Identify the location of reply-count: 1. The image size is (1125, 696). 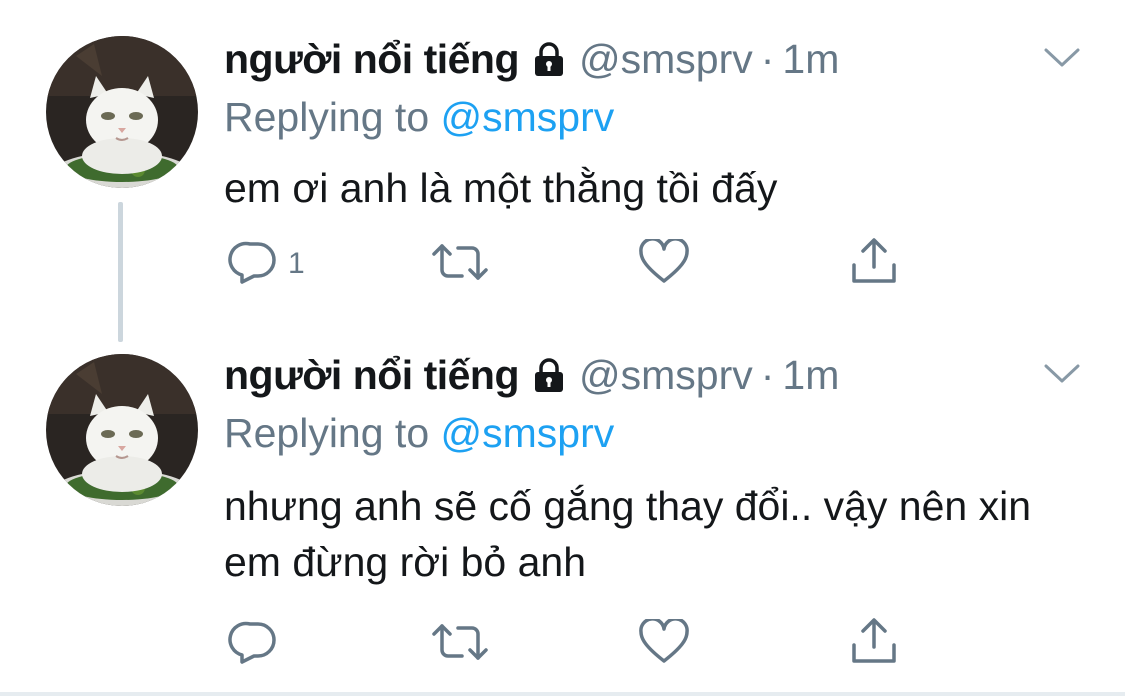
(296, 263).